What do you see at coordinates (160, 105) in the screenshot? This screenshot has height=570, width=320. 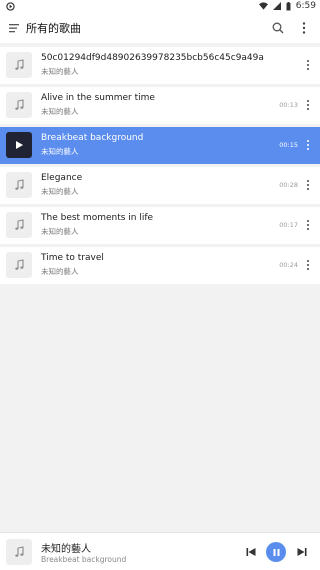 I see `song-row: Alive in the summer time 未知的藝人 00:13` at bounding box center [160, 105].